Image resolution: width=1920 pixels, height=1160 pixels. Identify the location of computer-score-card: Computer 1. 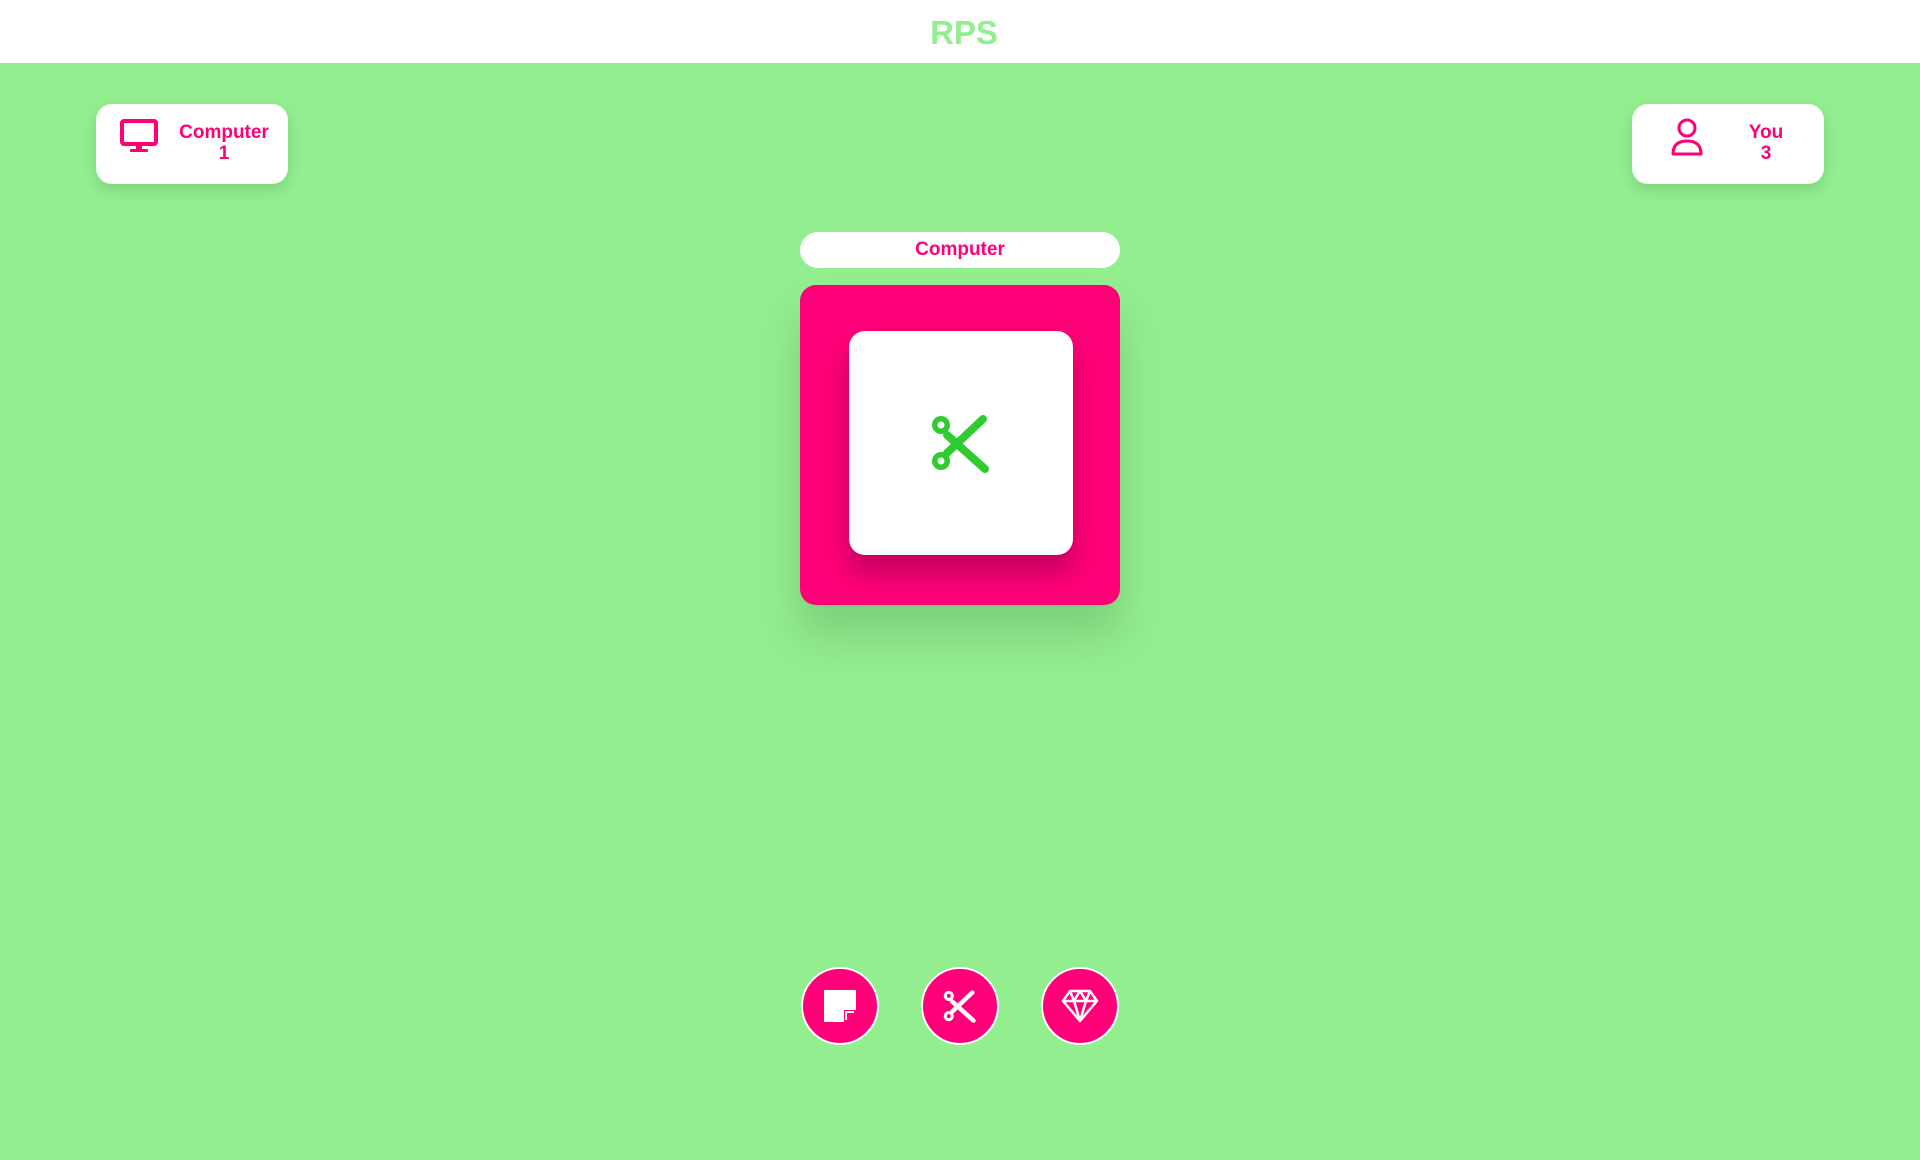
(192, 144).